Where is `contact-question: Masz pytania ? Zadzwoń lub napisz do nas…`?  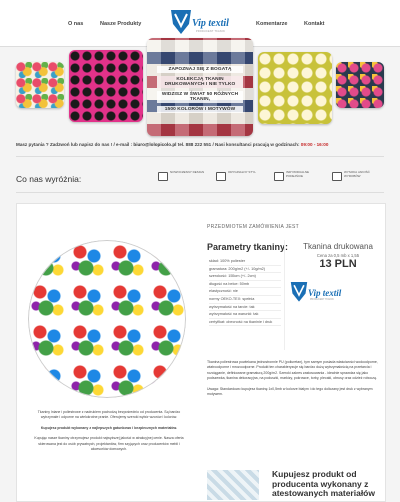 contact-question: Masz pytania ? Zadzwoń lub napisz do nas… is located at coordinates (65, 144).